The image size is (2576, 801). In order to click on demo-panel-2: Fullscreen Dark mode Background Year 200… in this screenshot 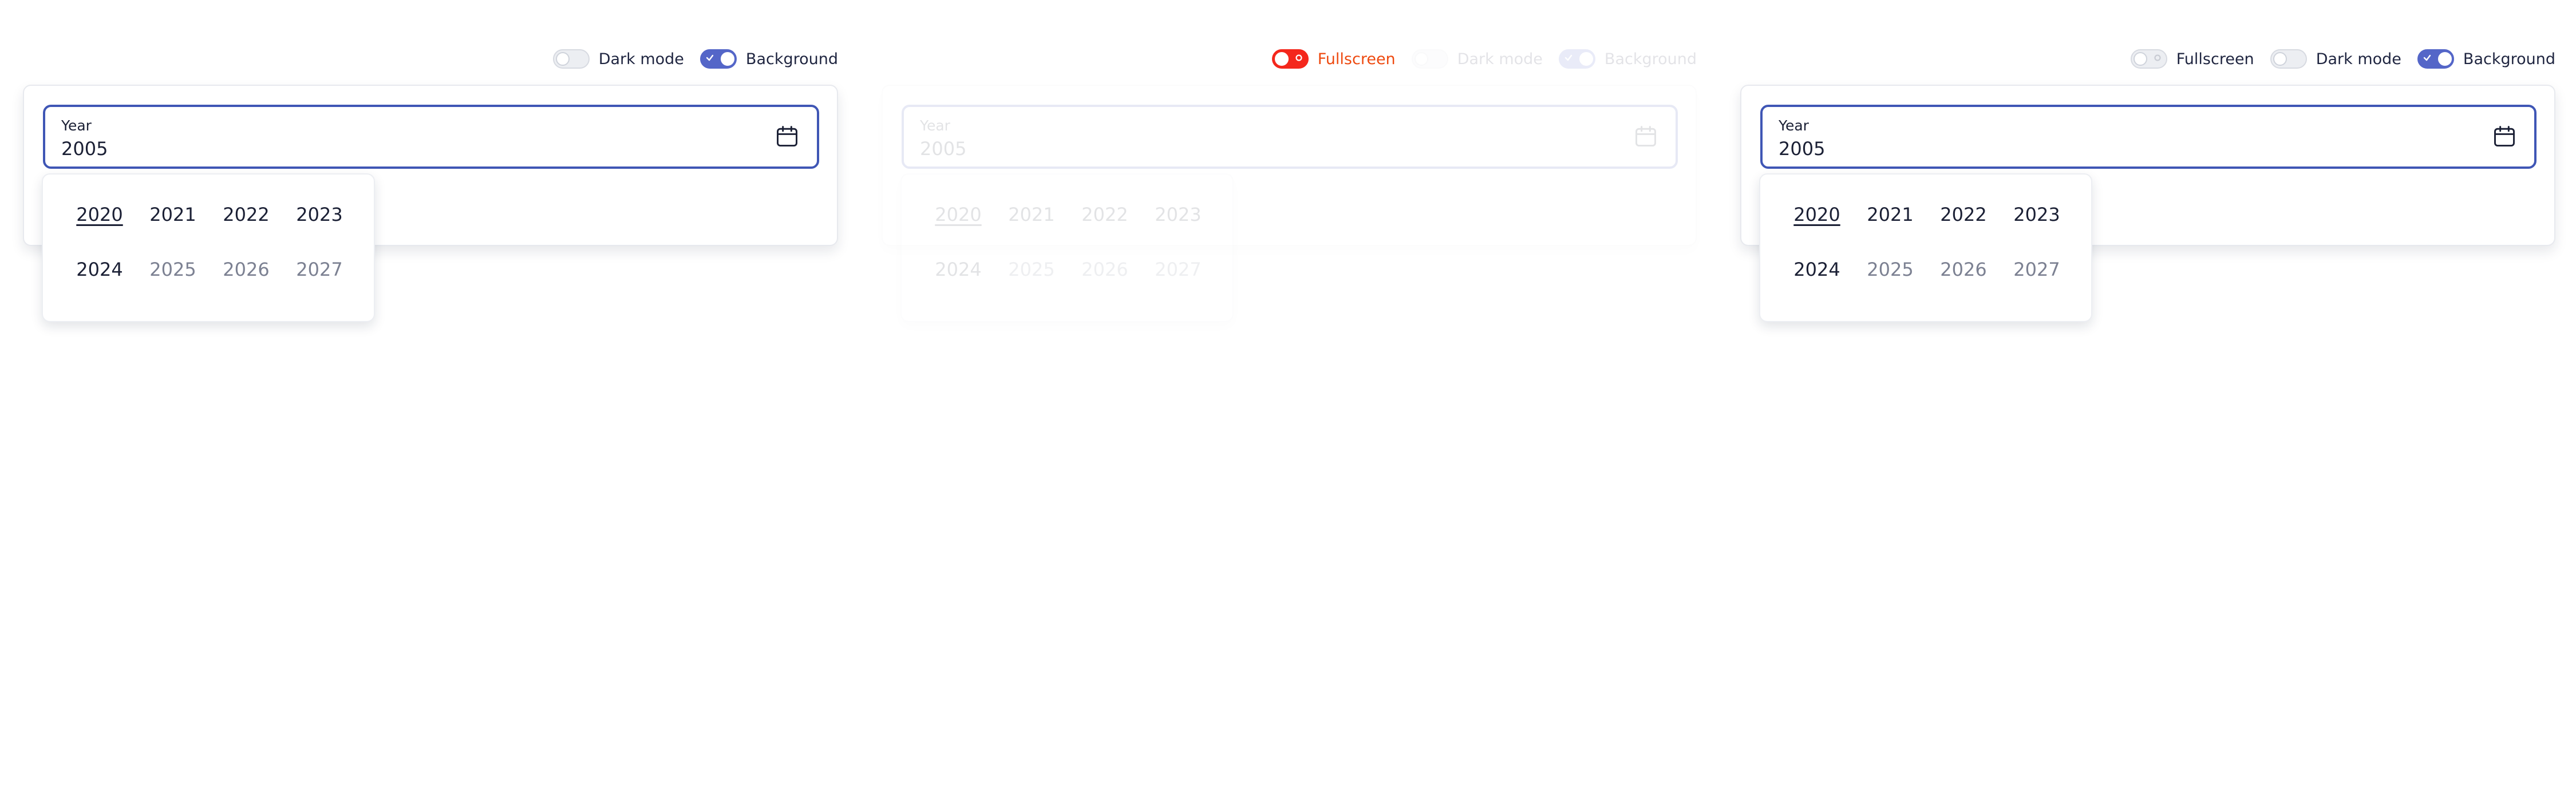, I will do `click(1289, 188)`.